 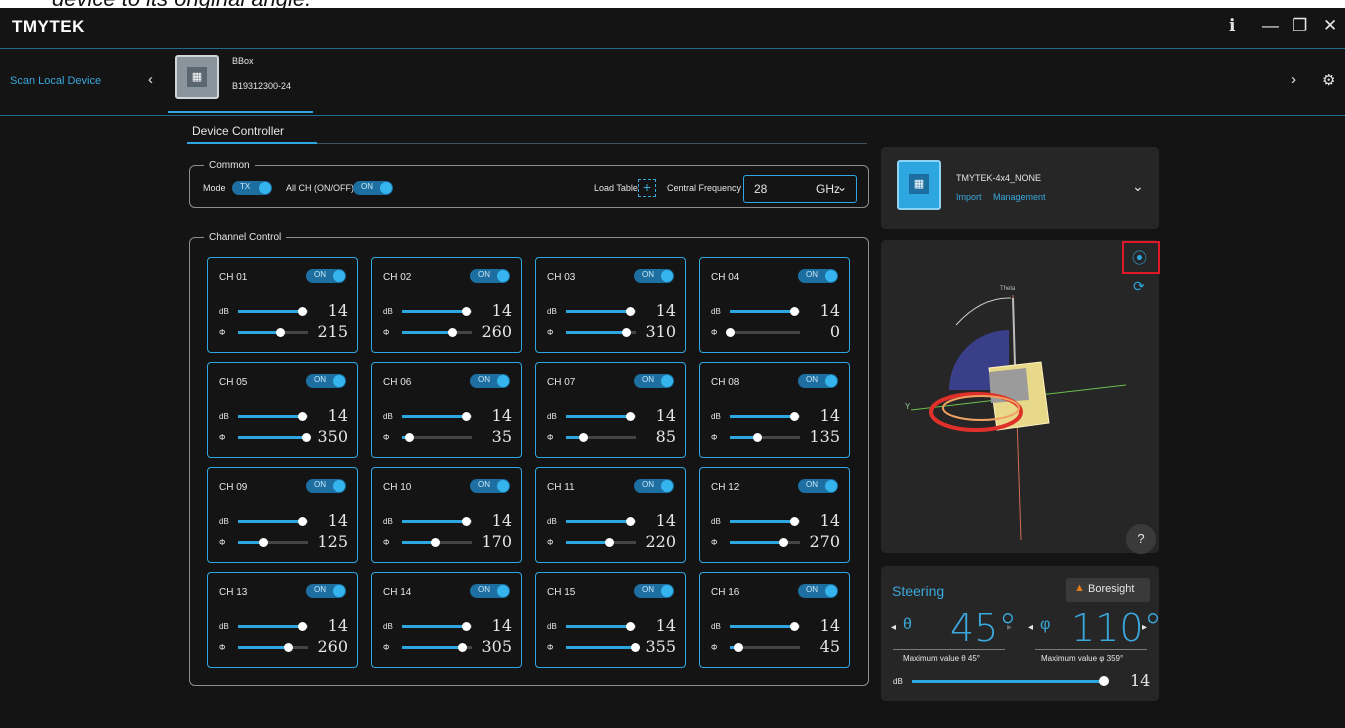 What do you see at coordinates (1328, 80) in the screenshot?
I see `gear-icon: ⚙` at bounding box center [1328, 80].